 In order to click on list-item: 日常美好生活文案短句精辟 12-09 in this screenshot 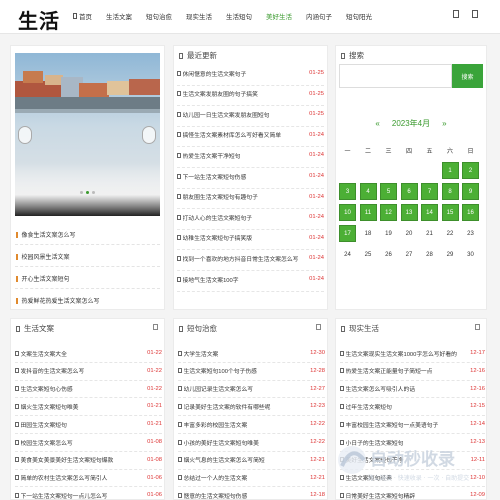, I will do `click(412, 495)`.